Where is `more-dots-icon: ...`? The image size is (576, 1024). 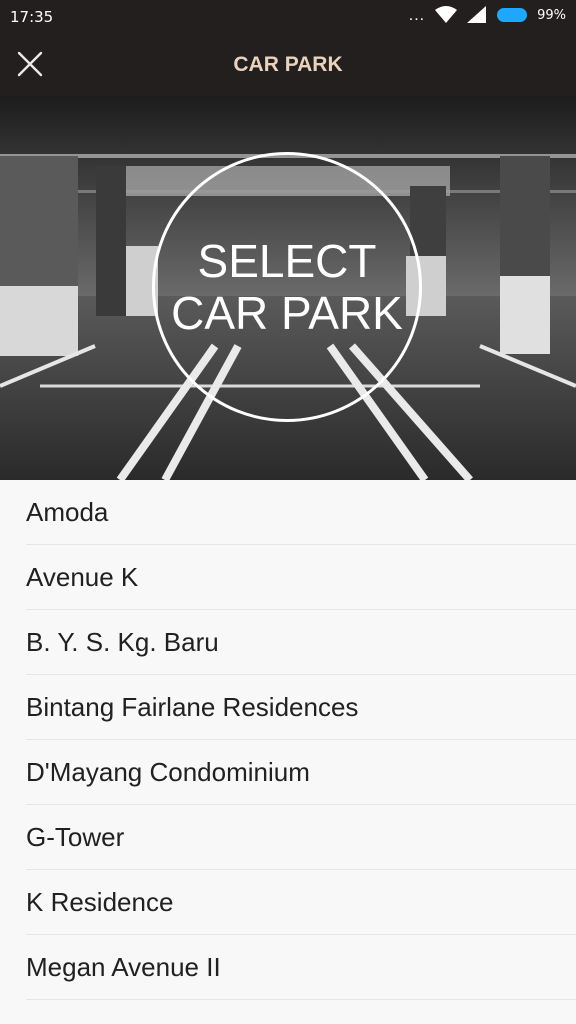
more-dots-icon: ... is located at coordinates (417, 15).